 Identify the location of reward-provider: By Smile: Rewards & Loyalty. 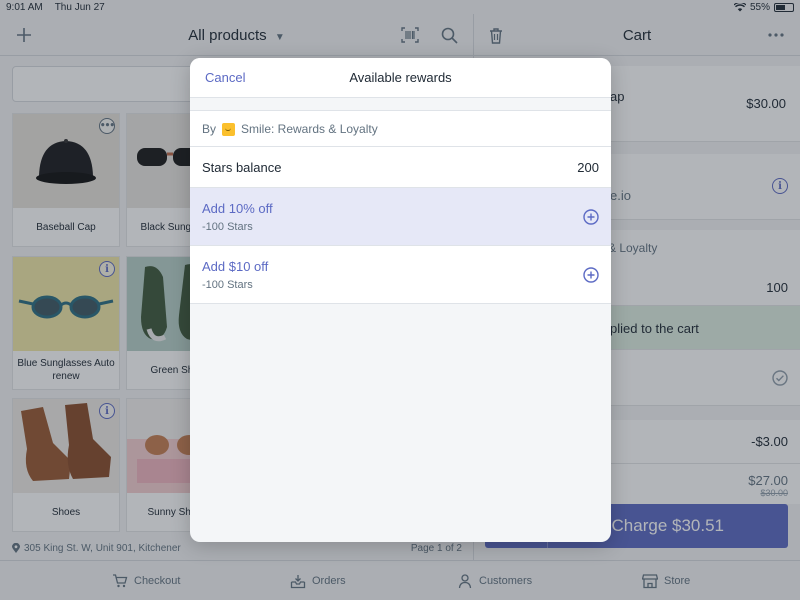
(400, 128).